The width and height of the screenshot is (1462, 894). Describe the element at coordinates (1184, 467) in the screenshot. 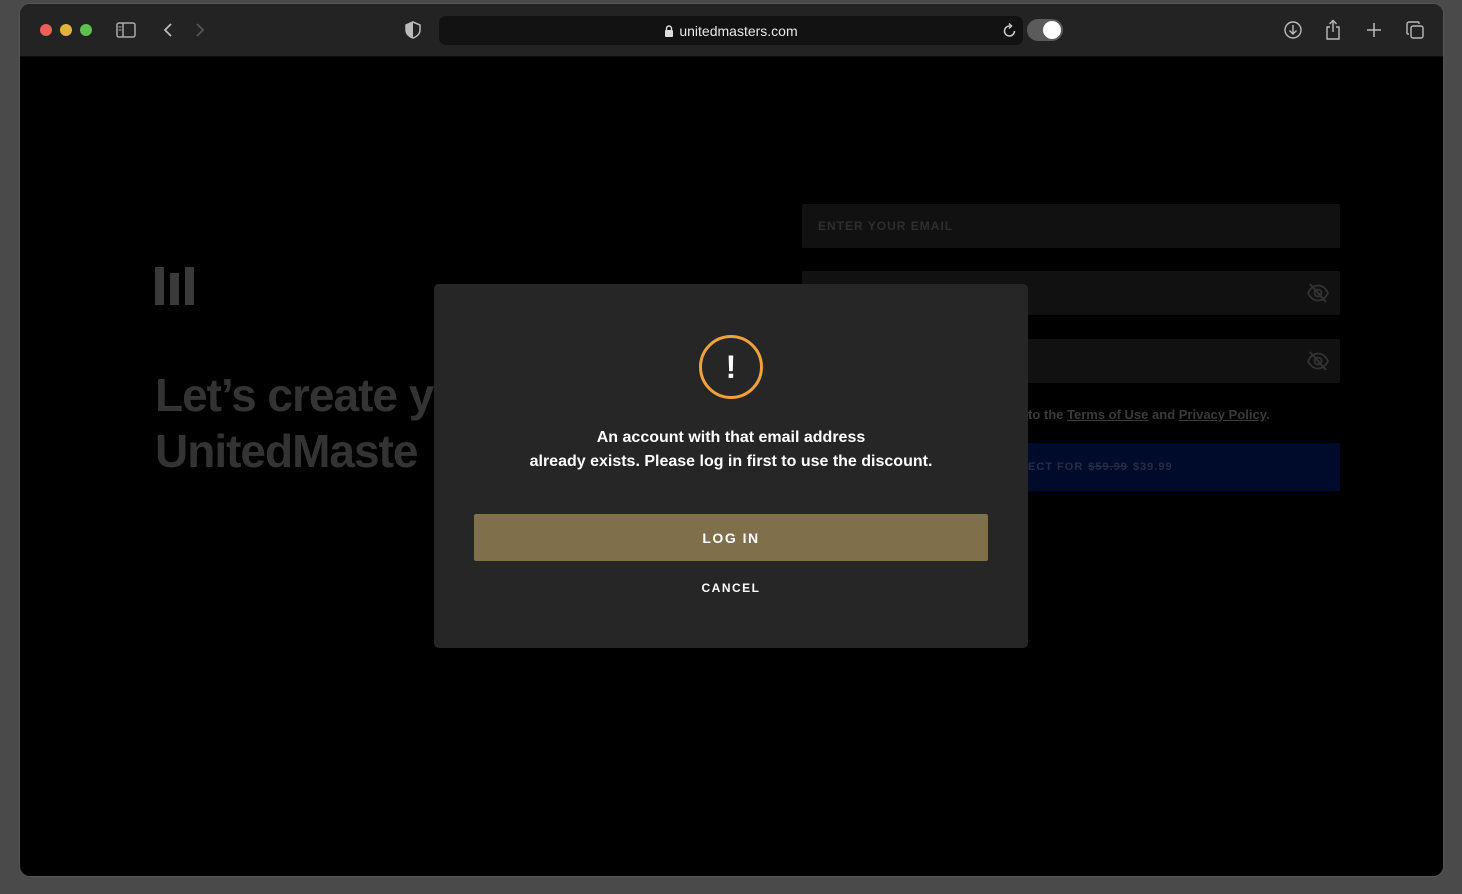

I see `submit-button: ECT FOR $59.99 $39.99` at that location.